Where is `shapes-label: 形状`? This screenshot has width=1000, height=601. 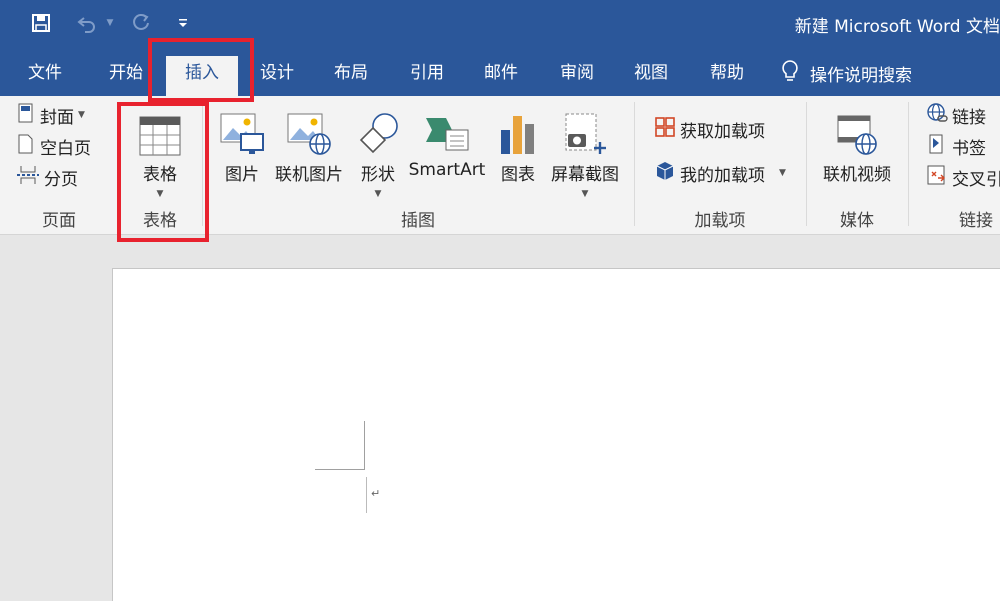 shapes-label: 形状 is located at coordinates (378, 175).